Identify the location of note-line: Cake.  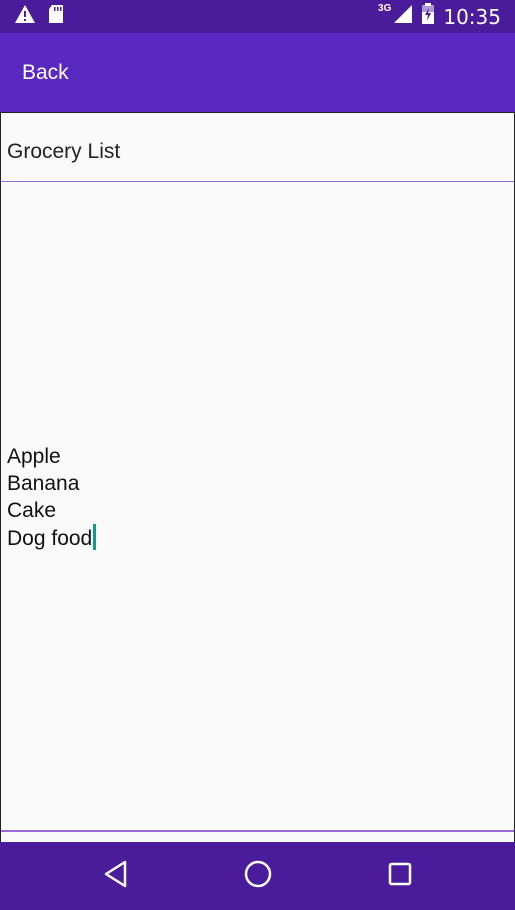
(32, 510).